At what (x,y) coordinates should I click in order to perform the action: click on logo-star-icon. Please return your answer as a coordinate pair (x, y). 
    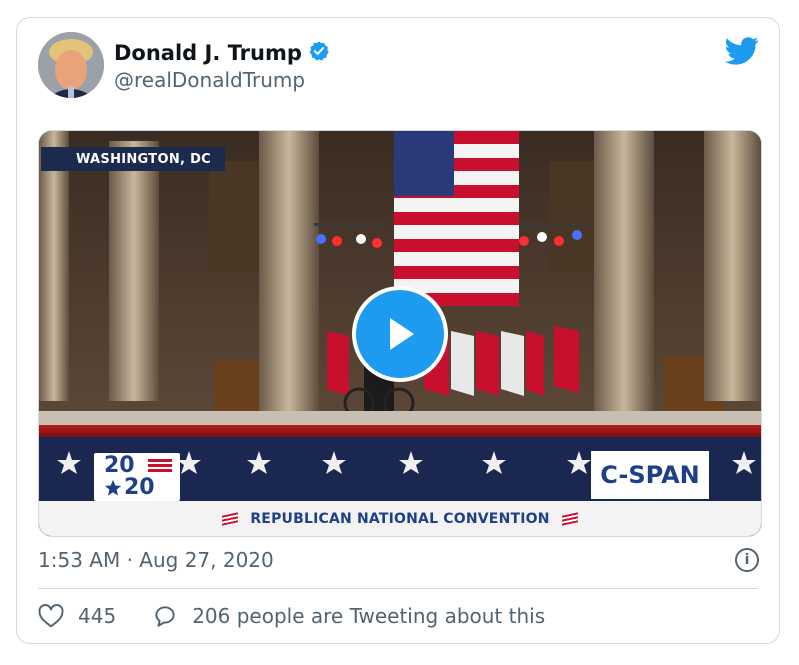
    Looking at the image, I should click on (113, 487).